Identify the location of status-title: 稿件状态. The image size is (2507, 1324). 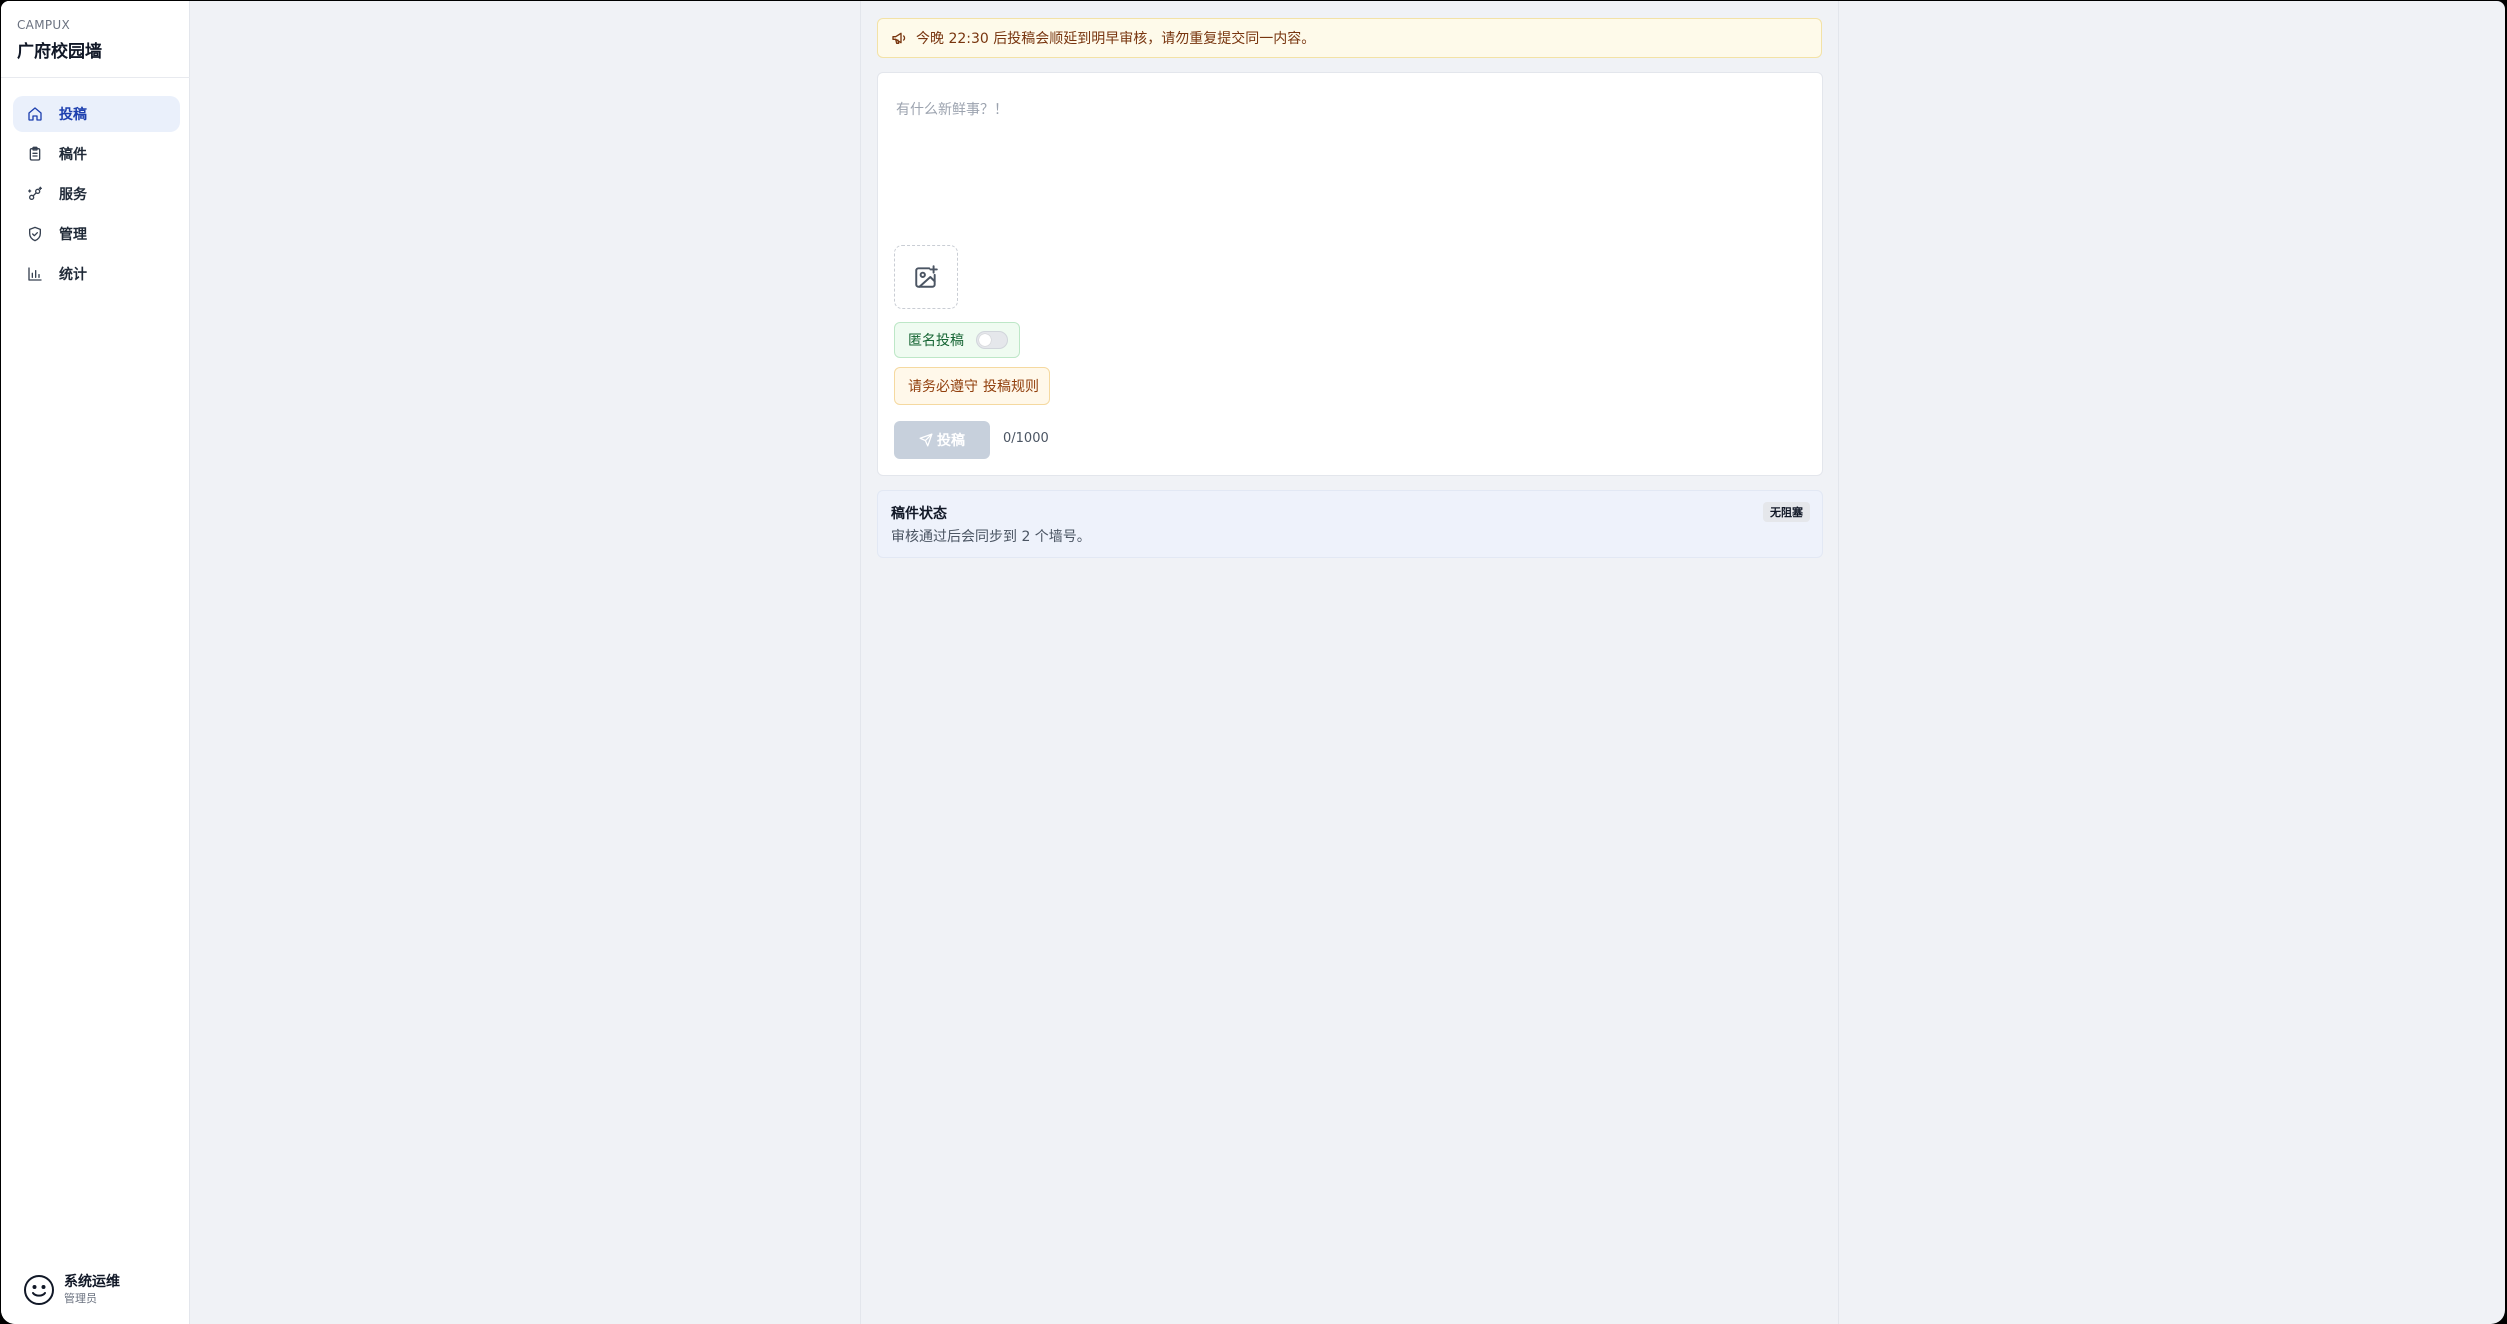
(919, 514).